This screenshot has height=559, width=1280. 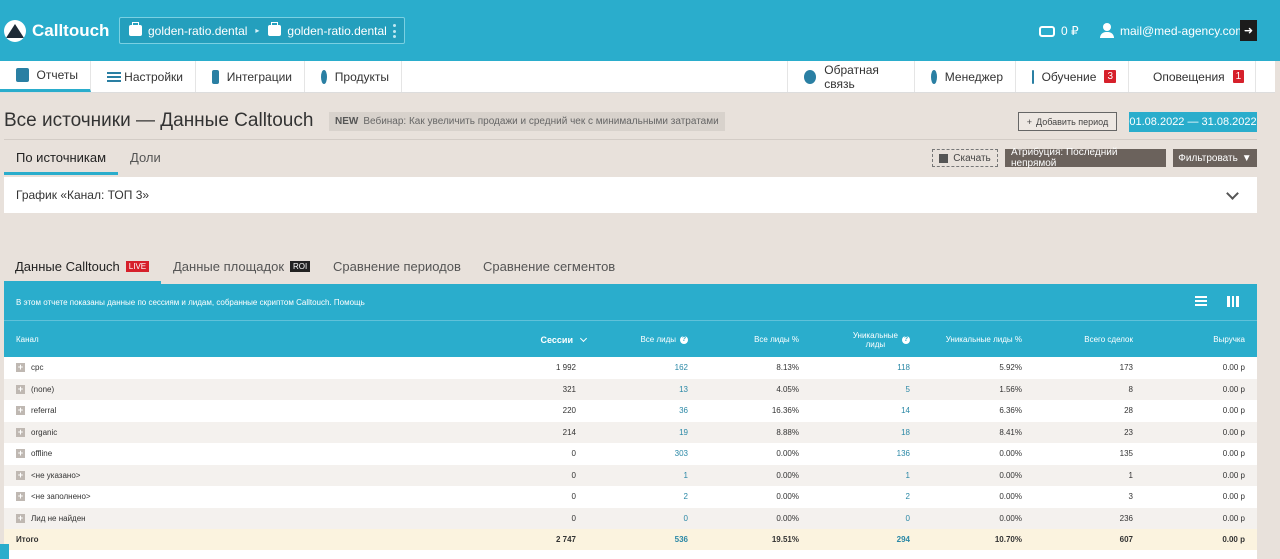 I want to click on cell-leads: 13, so click(x=641, y=390).